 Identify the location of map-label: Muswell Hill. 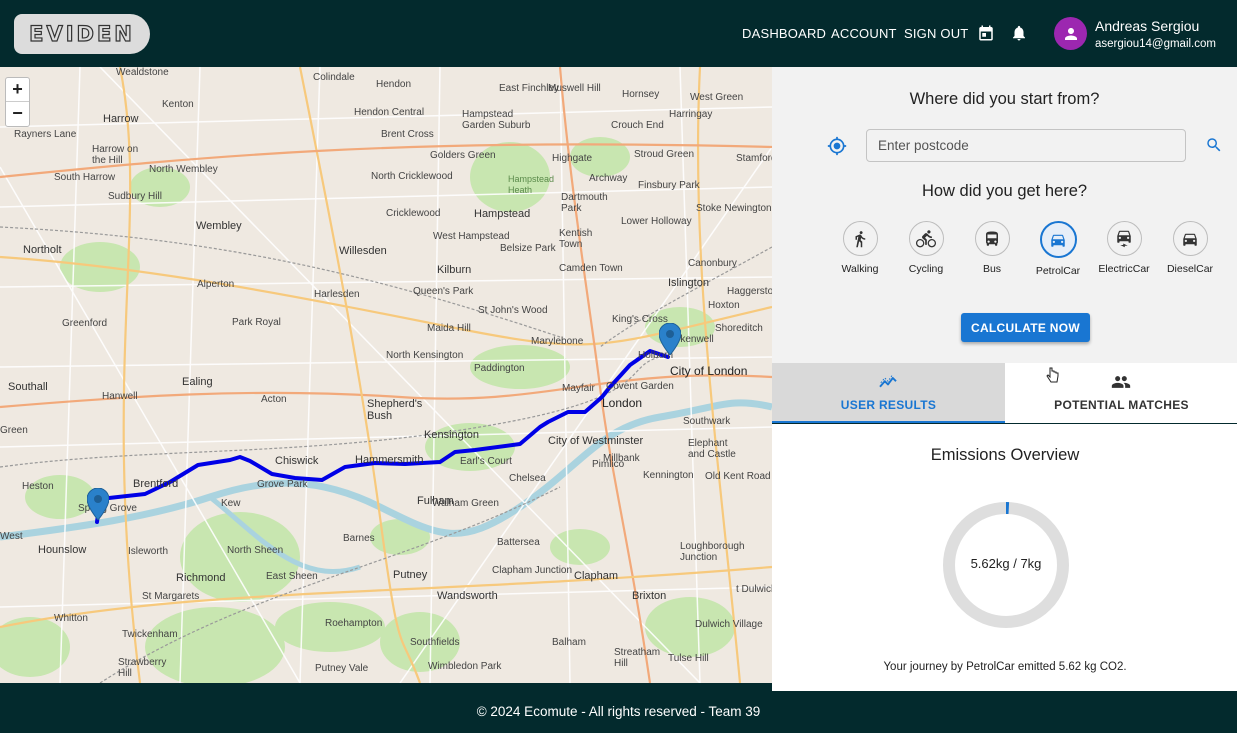
(574, 88).